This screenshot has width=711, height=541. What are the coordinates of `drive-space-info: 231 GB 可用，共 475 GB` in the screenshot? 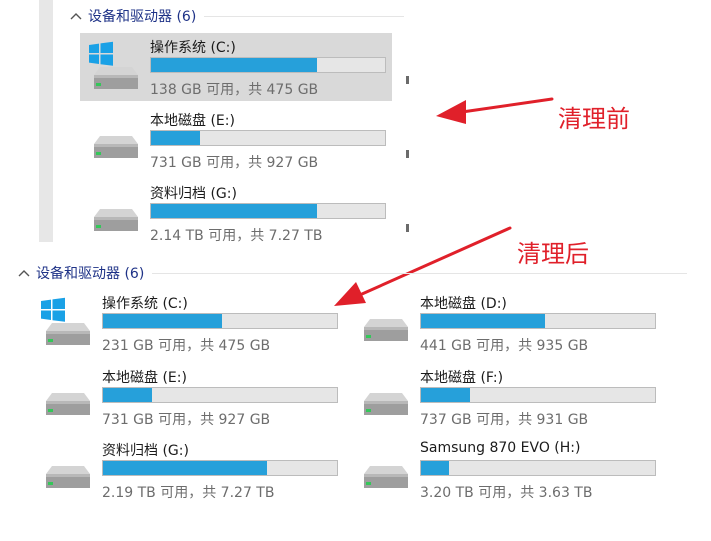 It's located at (186, 346).